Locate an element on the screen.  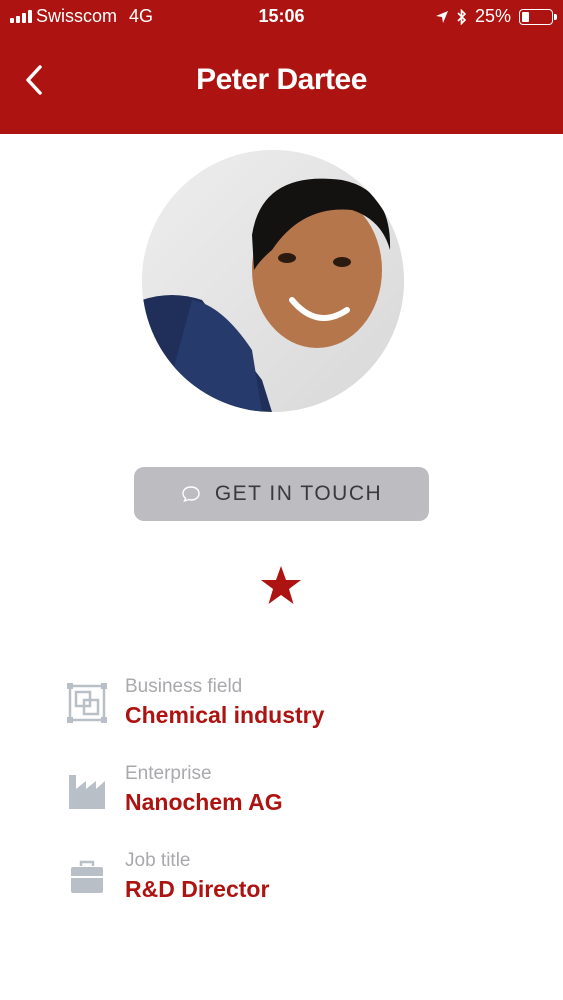
battery-level is located at coordinates (525, 16).